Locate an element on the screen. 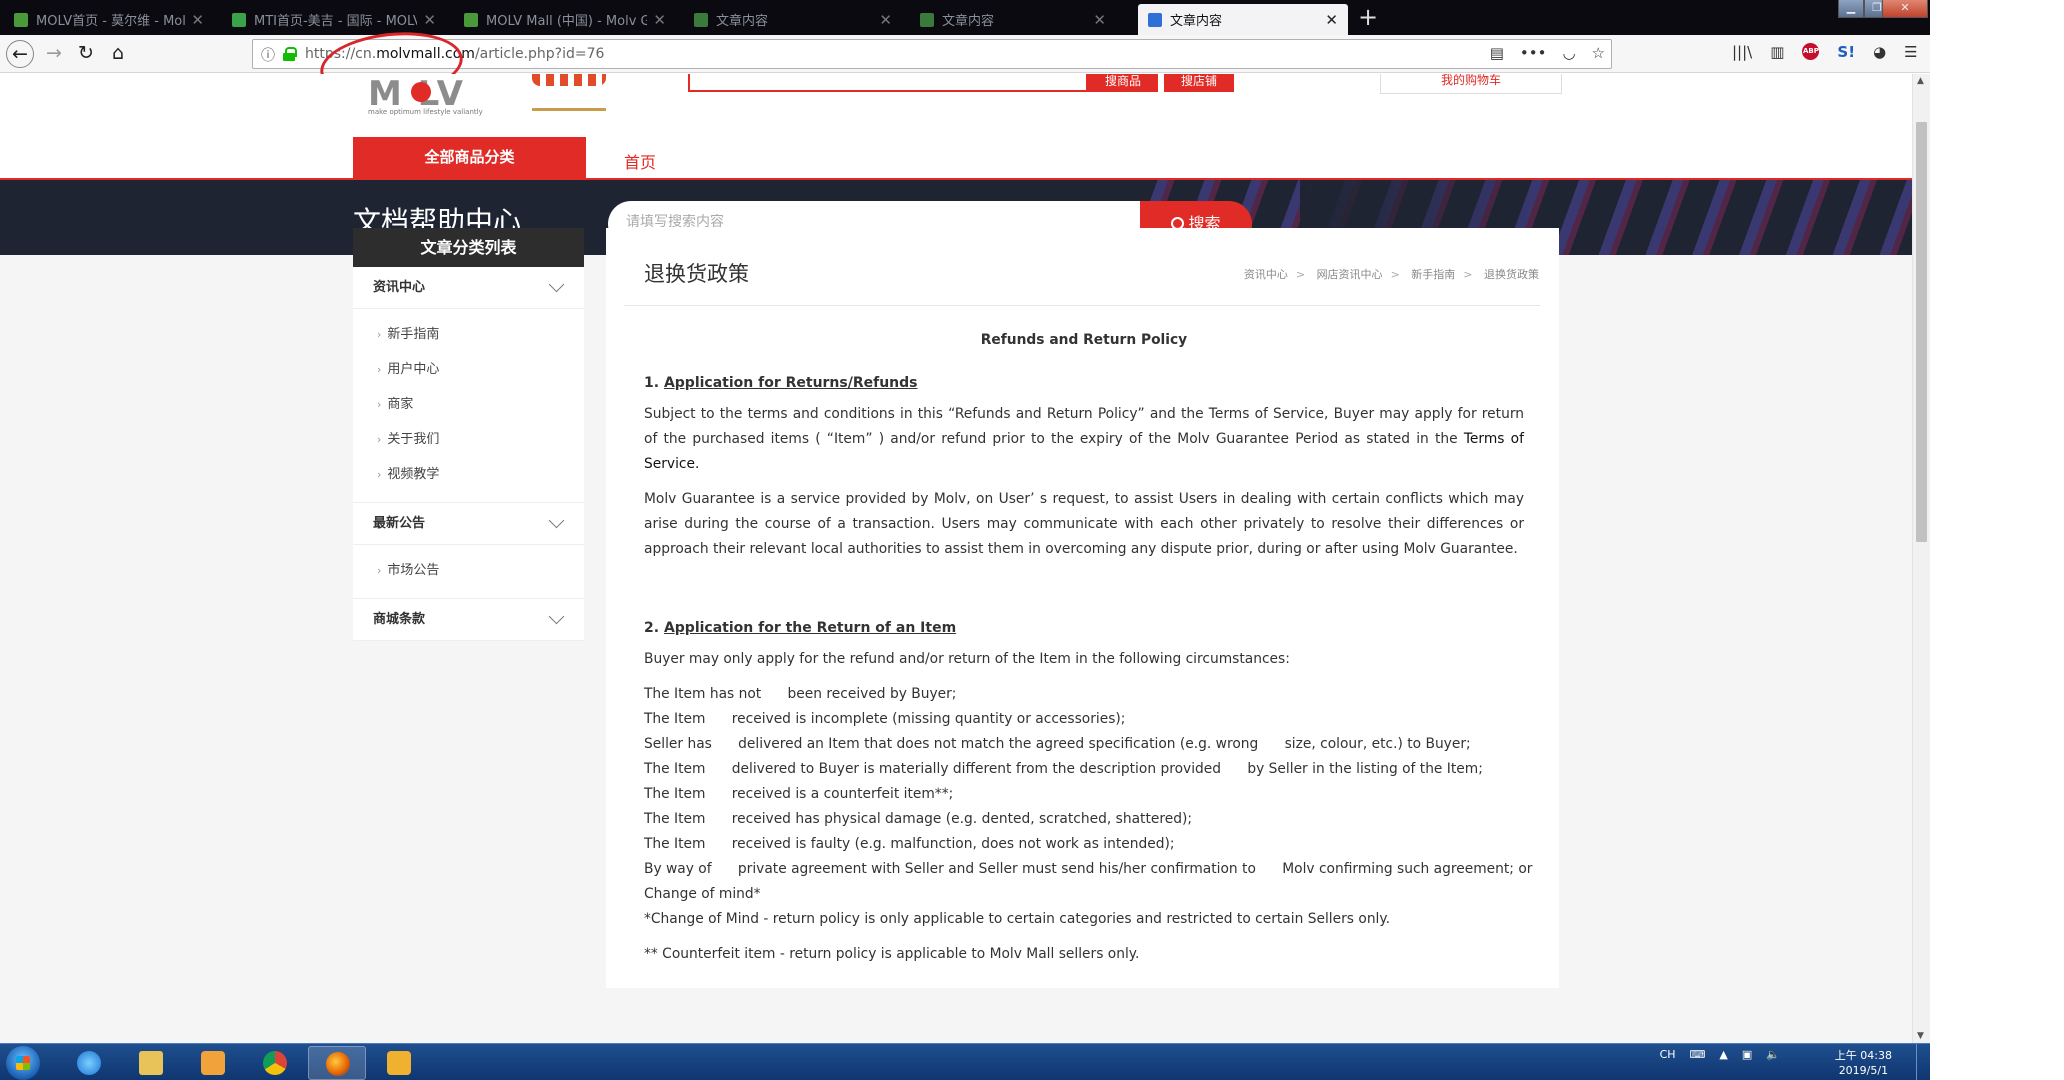  sidebar-group-info-center: 资讯中心 is located at coordinates (468, 288).